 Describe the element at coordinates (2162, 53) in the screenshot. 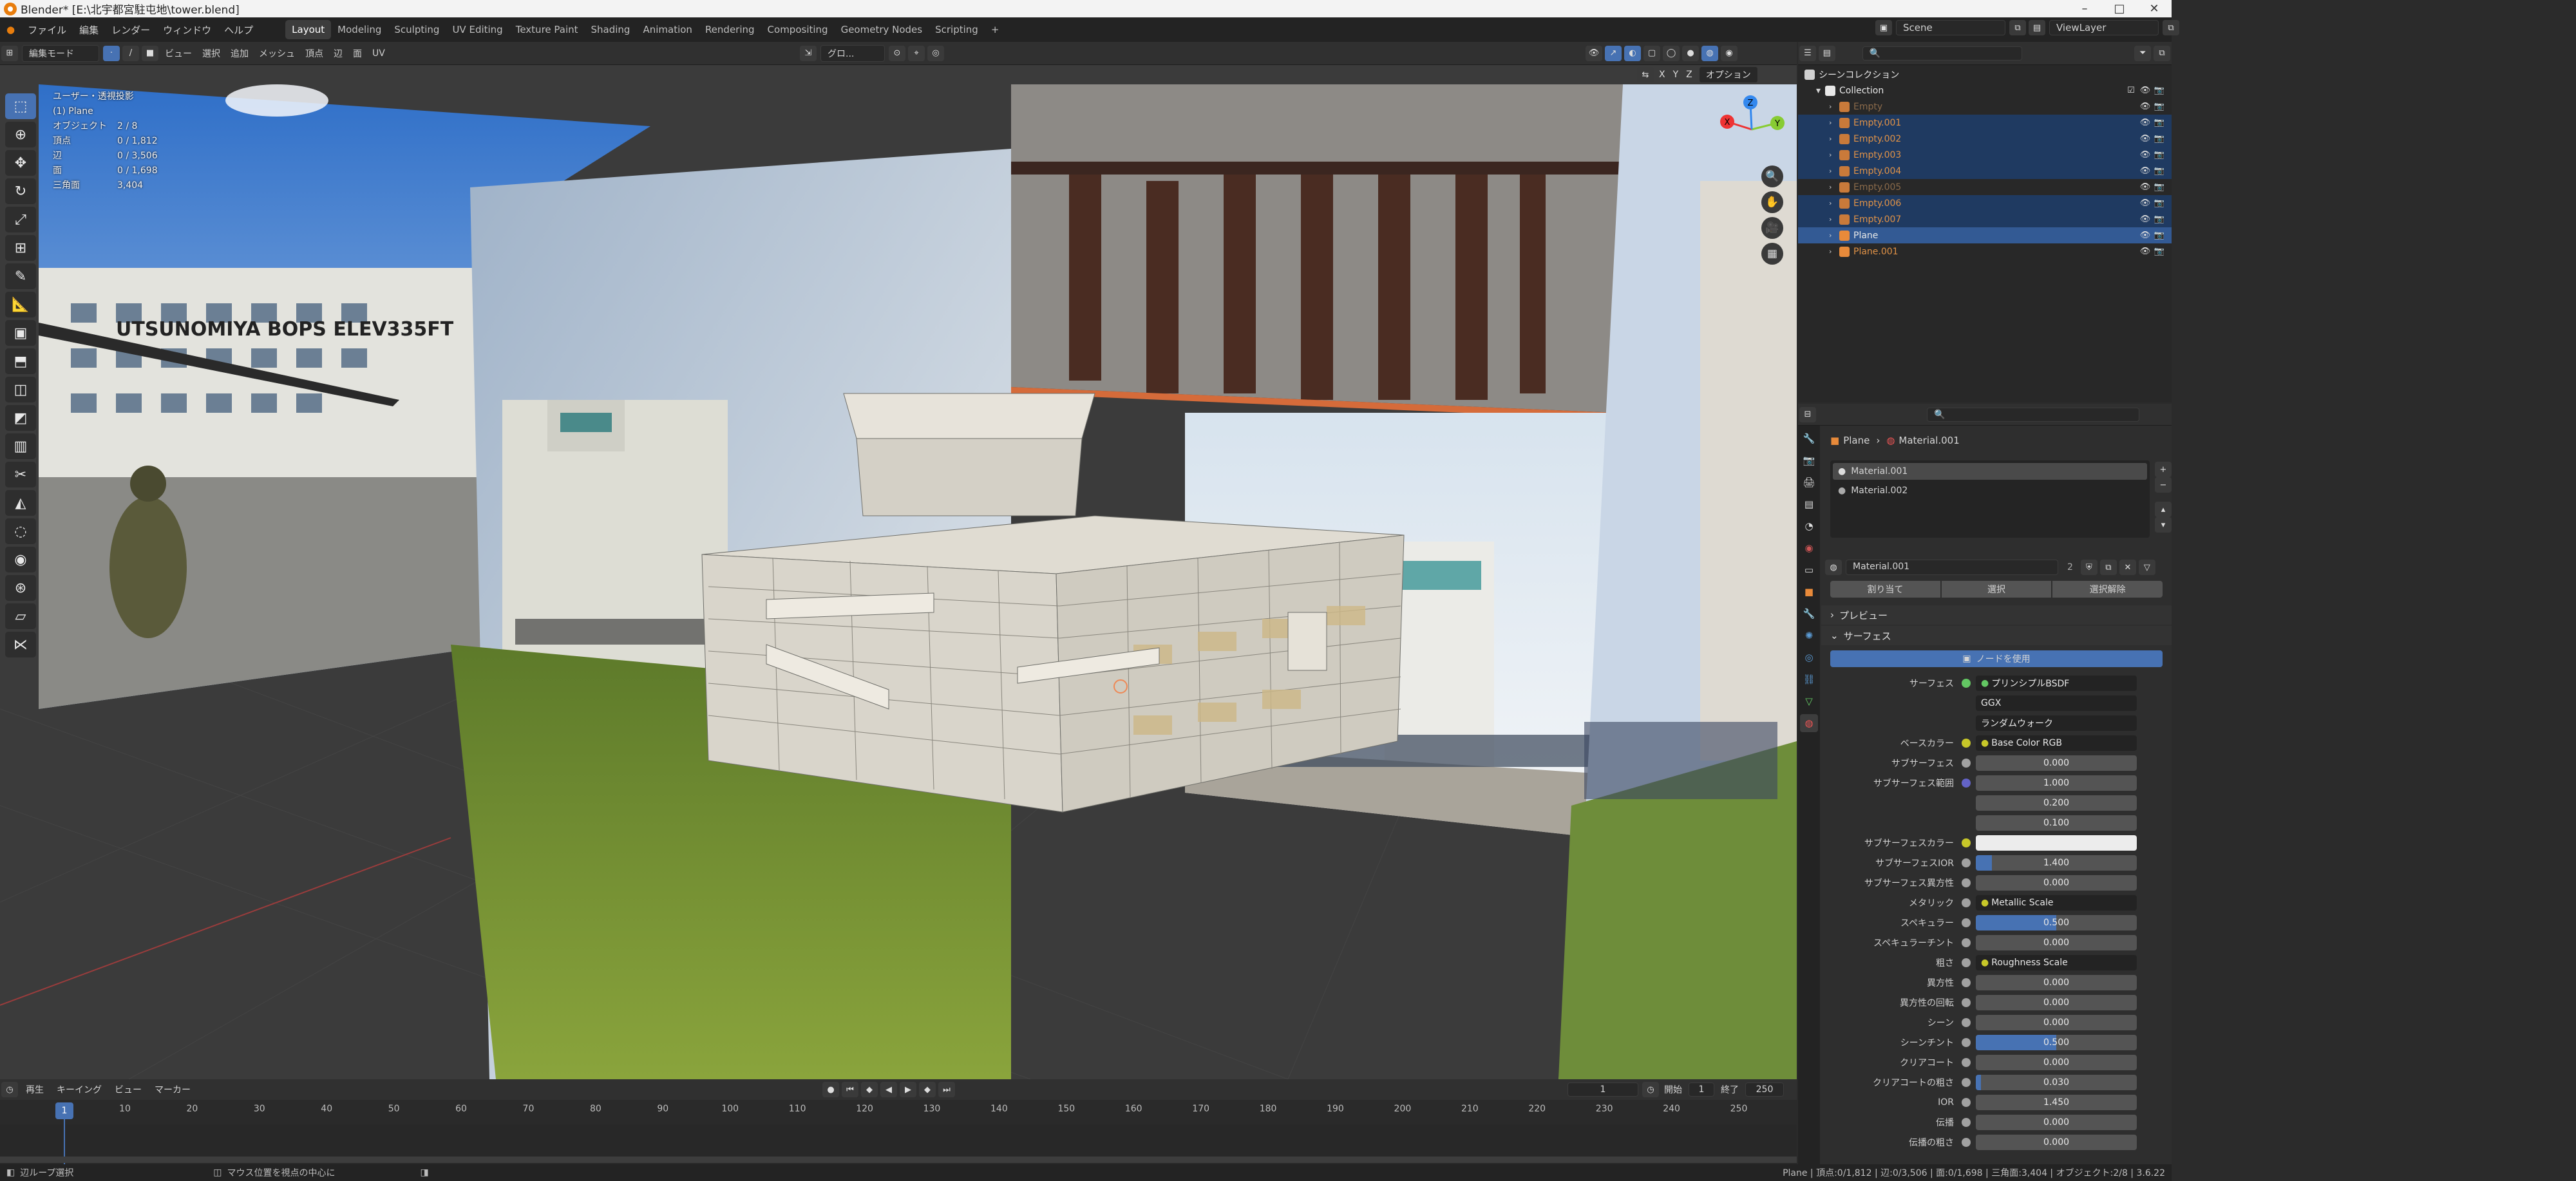

I see `new-collection-icon: ⧉` at that location.